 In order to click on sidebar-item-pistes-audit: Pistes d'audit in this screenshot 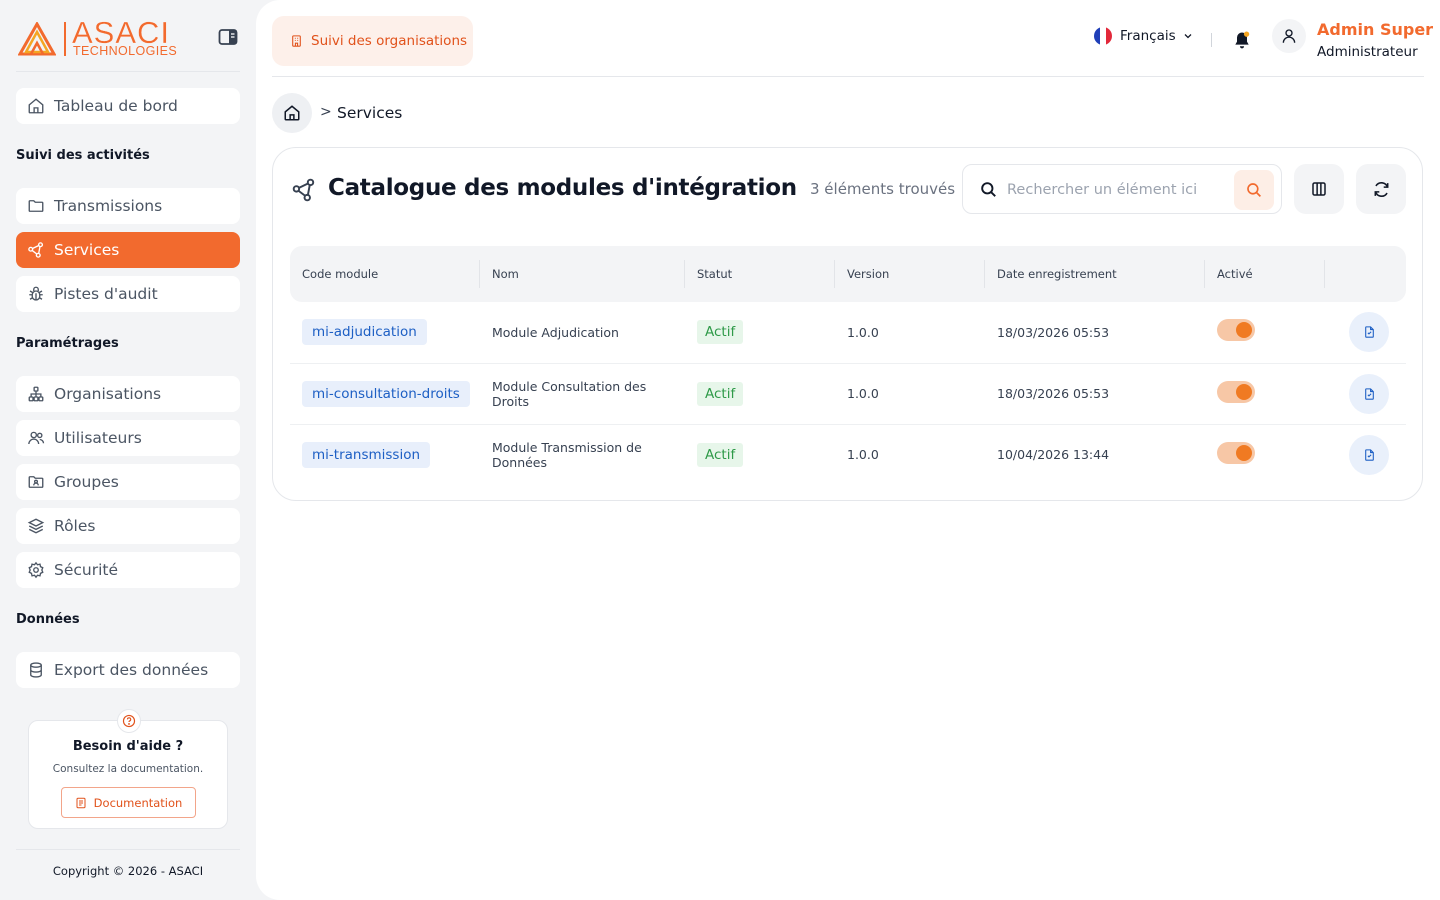, I will do `click(128, 294)`.